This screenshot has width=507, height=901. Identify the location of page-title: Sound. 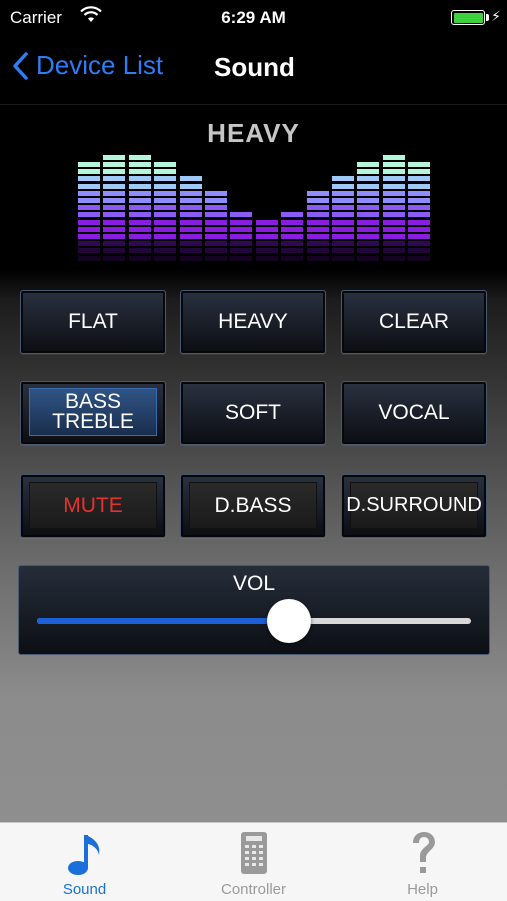
(254, 67).